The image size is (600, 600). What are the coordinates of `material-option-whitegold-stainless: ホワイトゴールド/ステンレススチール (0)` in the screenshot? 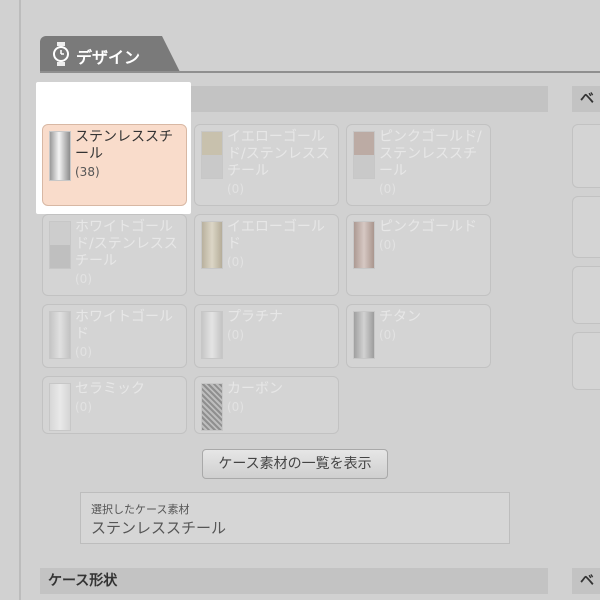 It's located at (114, 255).